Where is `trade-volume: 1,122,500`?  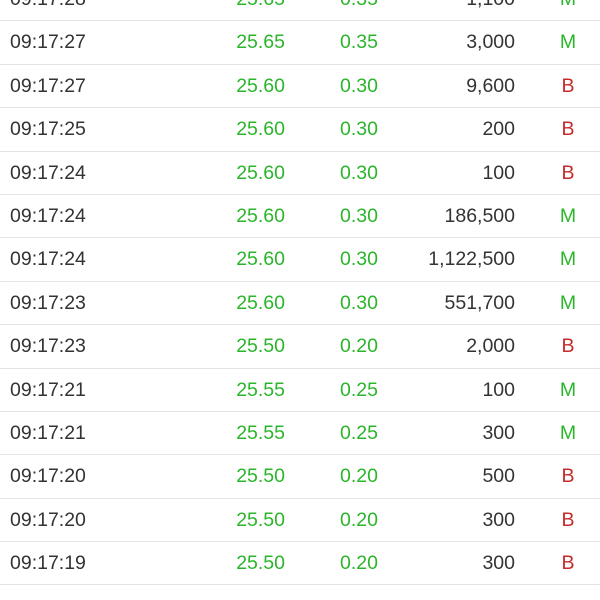
trade-volume: 1,122,500 is located at coordinates (471, 259).